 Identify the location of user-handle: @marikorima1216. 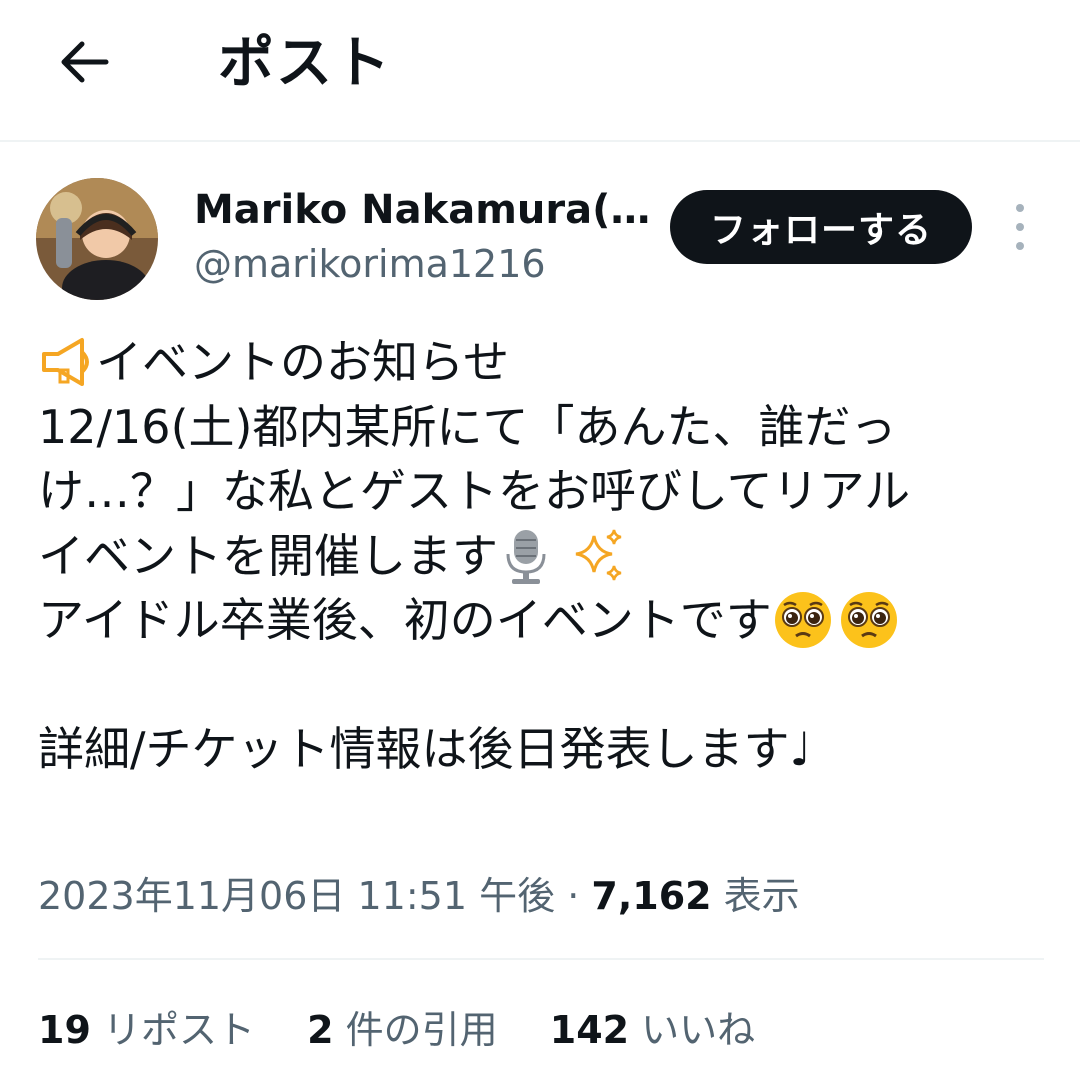
(370, 264).